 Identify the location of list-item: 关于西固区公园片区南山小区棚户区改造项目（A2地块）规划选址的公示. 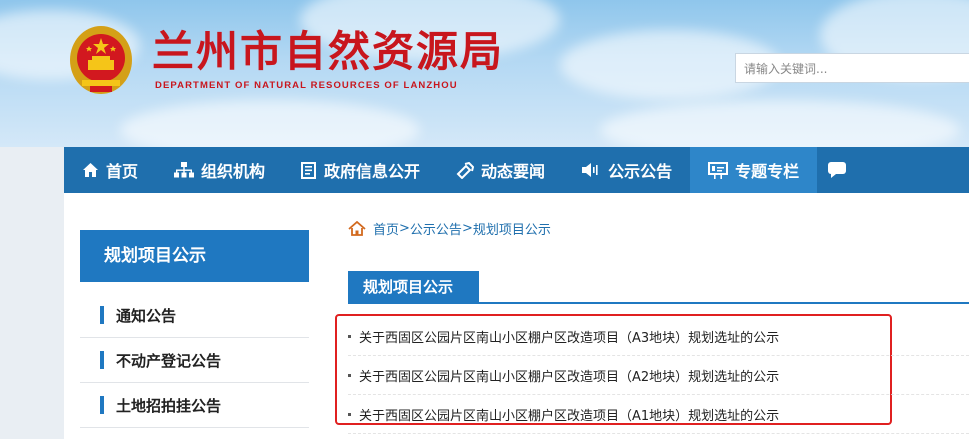
(658, 375).